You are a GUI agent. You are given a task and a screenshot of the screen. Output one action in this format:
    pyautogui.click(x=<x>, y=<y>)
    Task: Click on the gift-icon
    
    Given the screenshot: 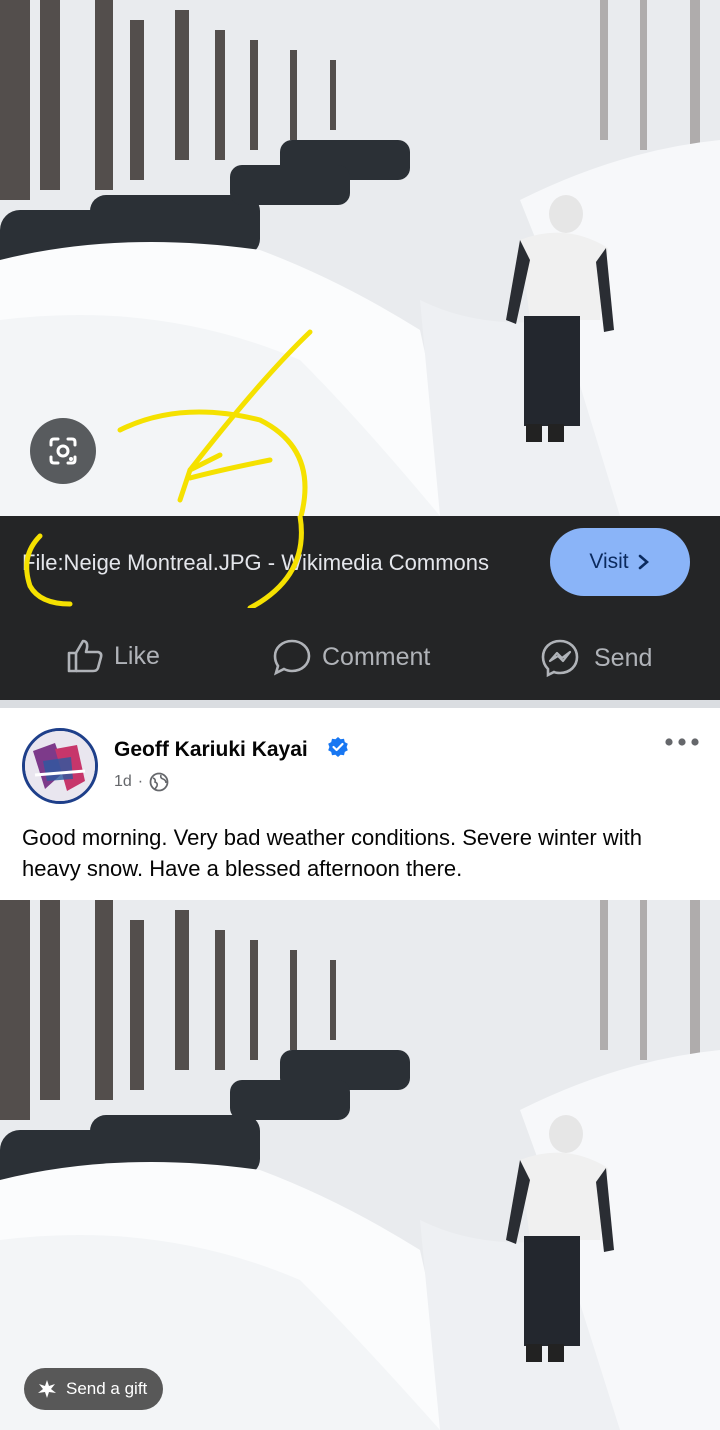 What is the action you would take?
    pyautogui.click(x=47, y=1389)
    